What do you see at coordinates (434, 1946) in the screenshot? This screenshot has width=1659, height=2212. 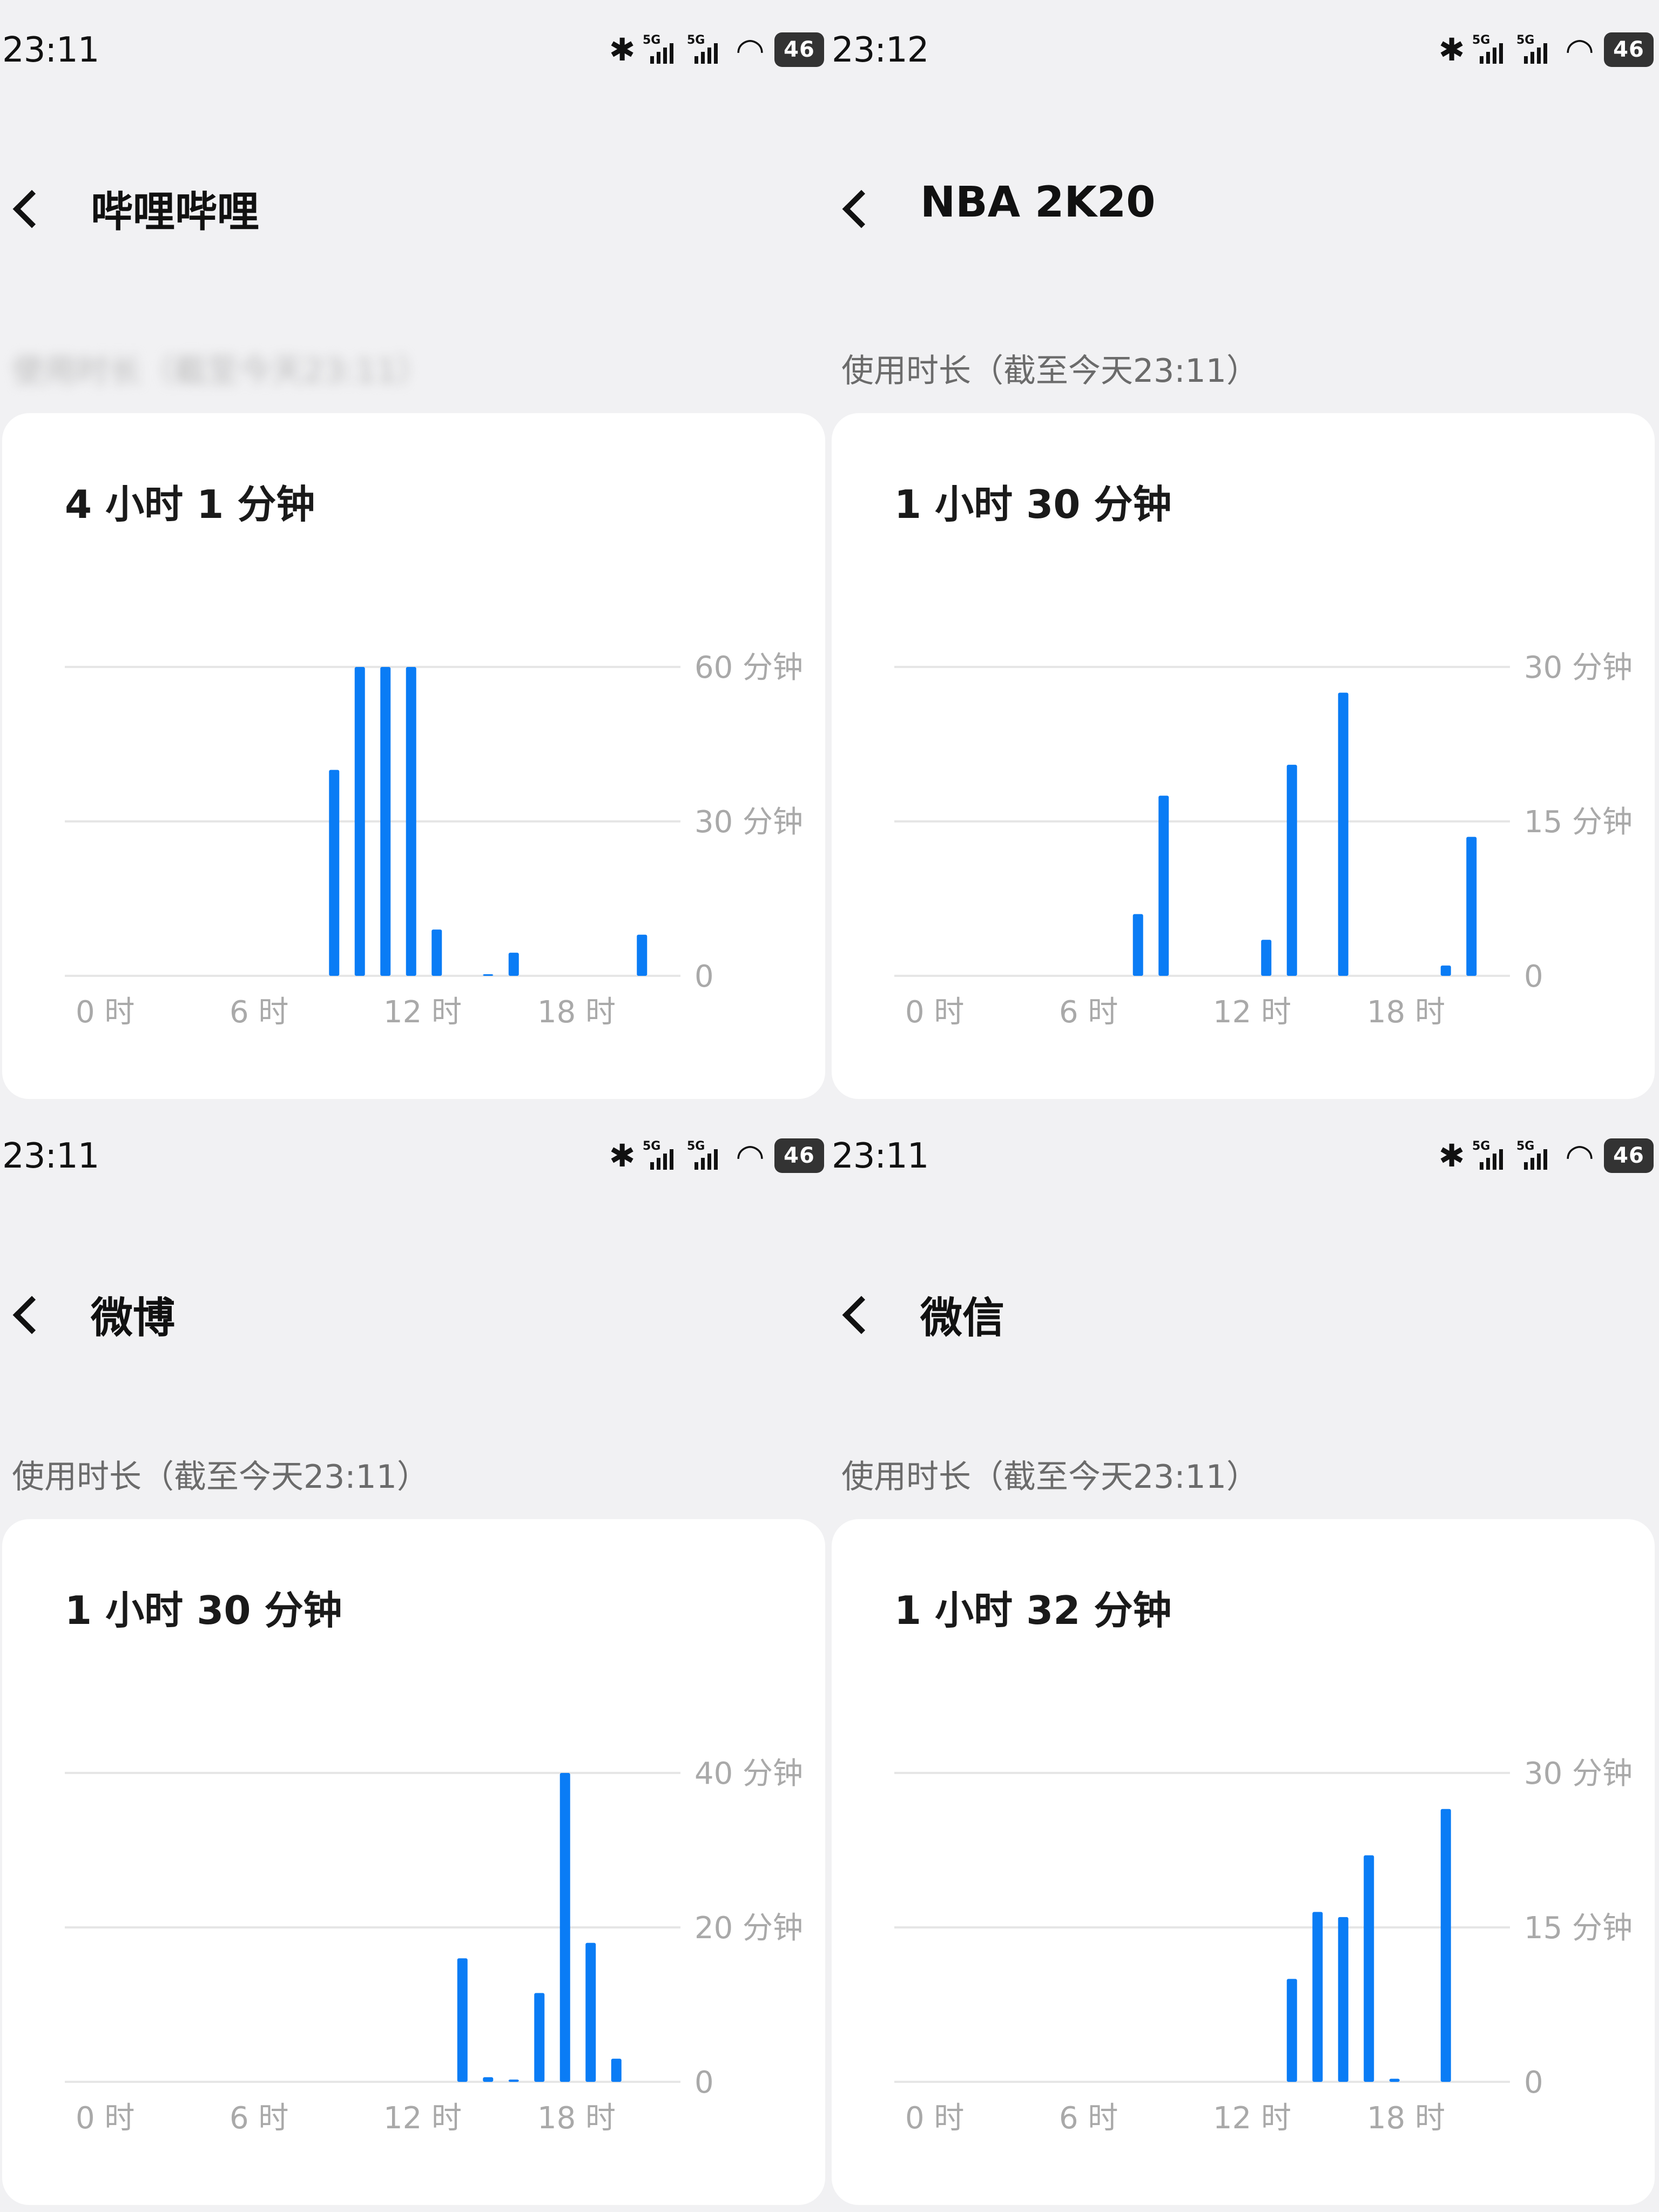 I see `usage-chart: 40 分钟 20 分钟 0 0 时 6 时 12 时 18 时` at bounding box center [434, 1946].